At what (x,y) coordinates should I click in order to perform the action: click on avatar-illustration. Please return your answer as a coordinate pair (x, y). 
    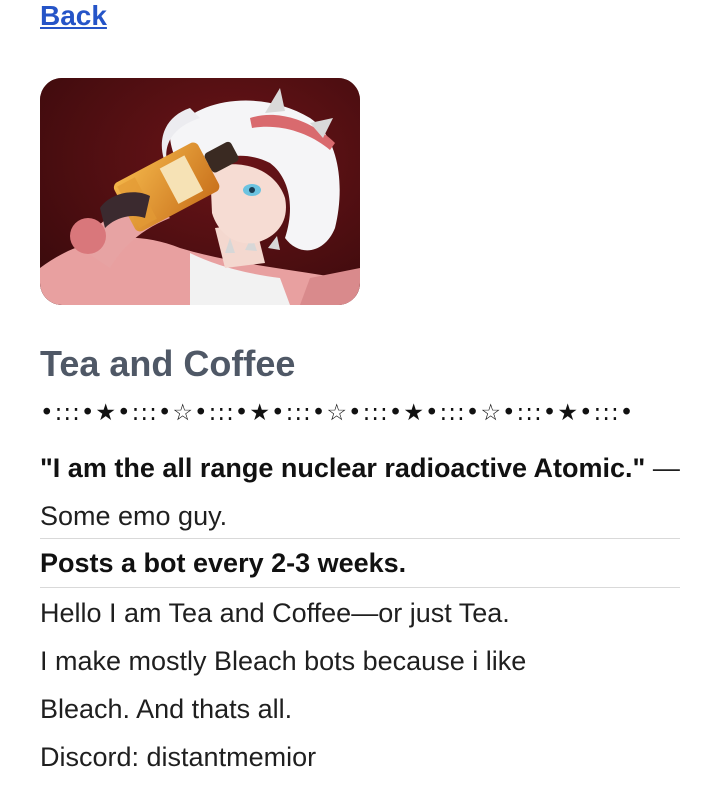
    Looking at the image, I should click on (200, 191).